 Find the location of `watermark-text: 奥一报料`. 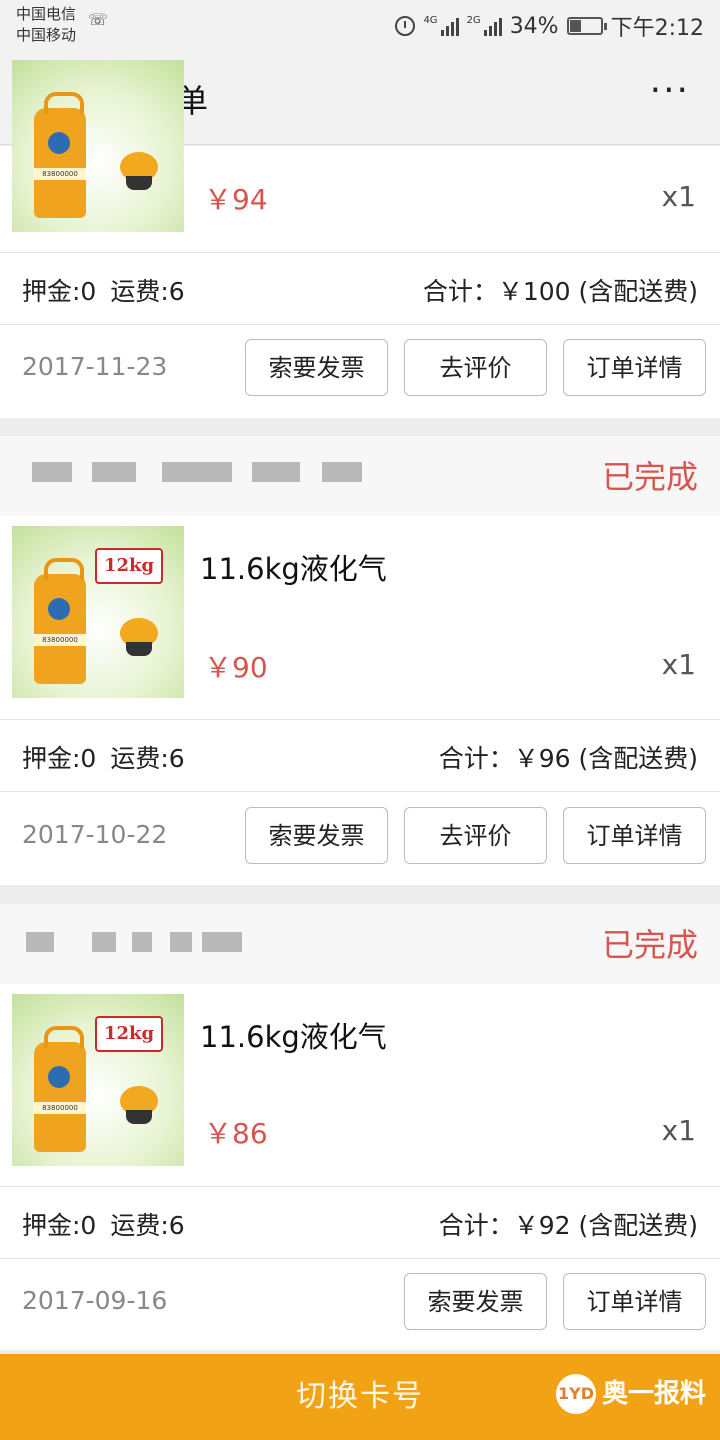

watermark-text: 奥一报料 is located at coordinates (653, 1394).